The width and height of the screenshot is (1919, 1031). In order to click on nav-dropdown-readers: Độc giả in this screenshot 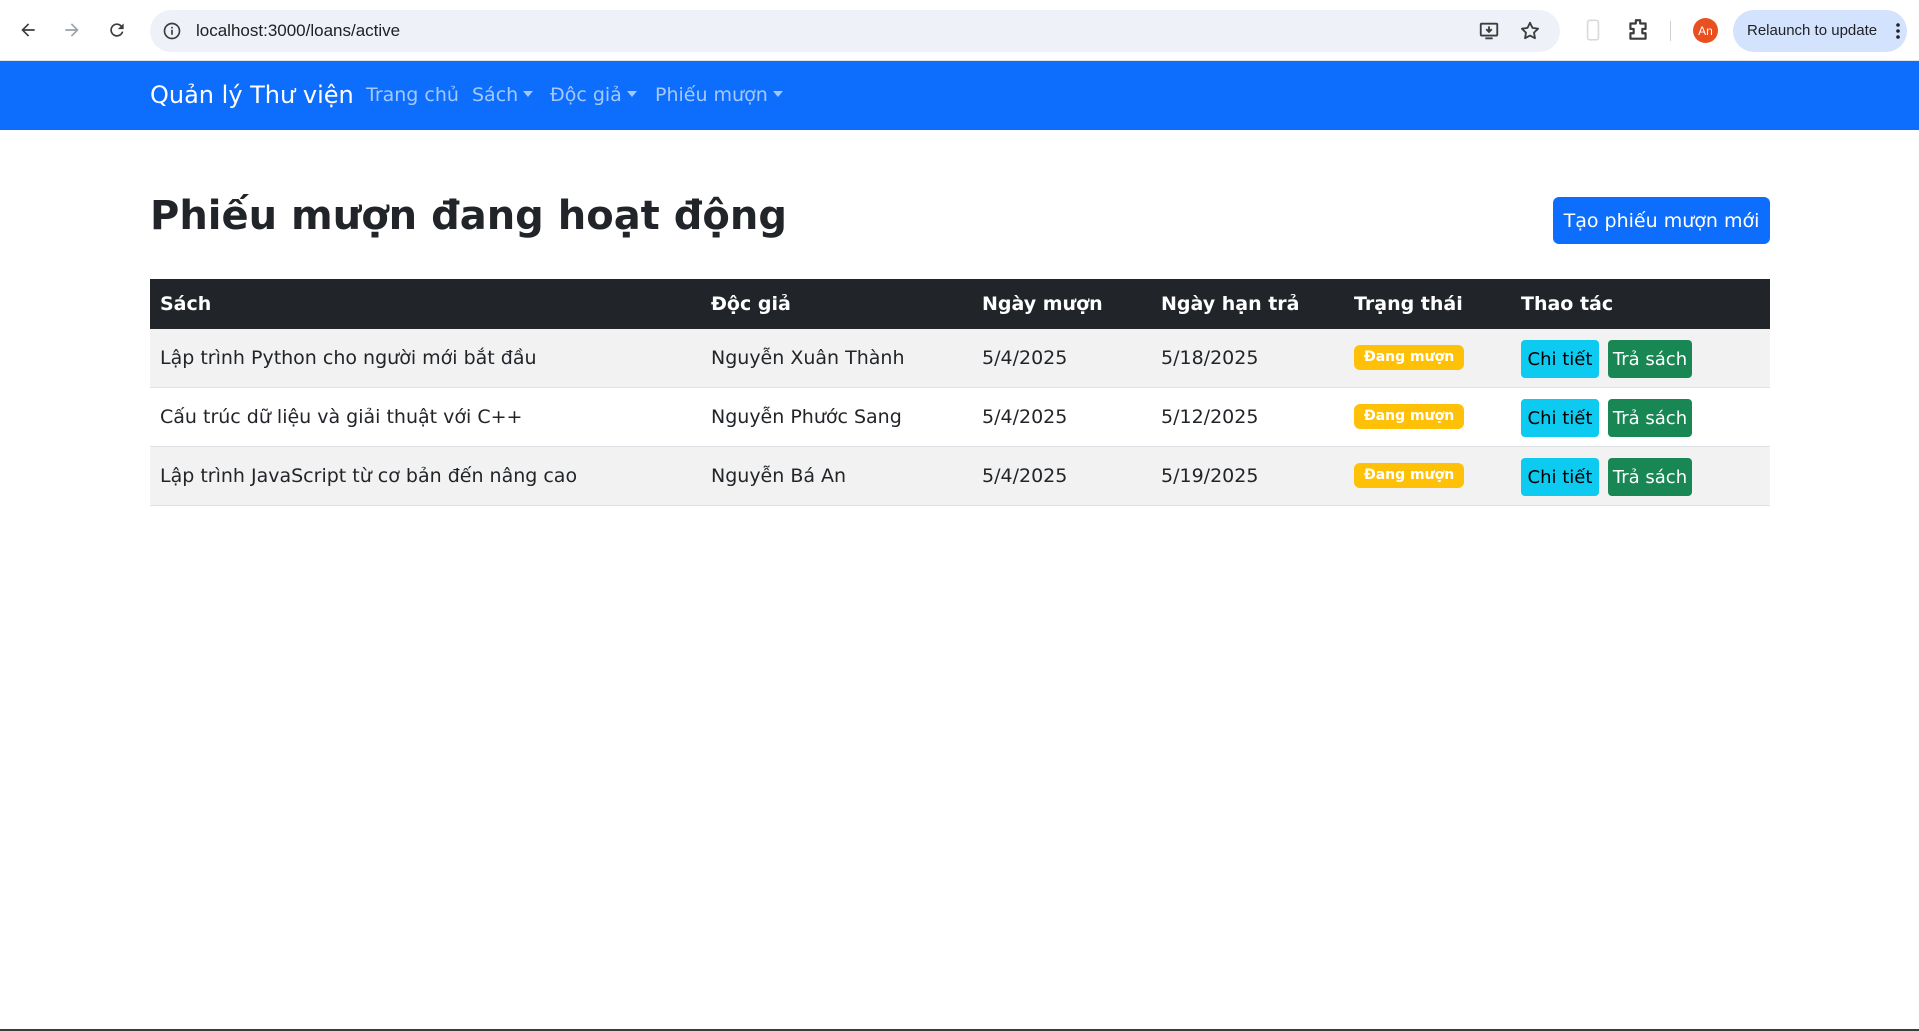, I will do `click(593, 95)`.